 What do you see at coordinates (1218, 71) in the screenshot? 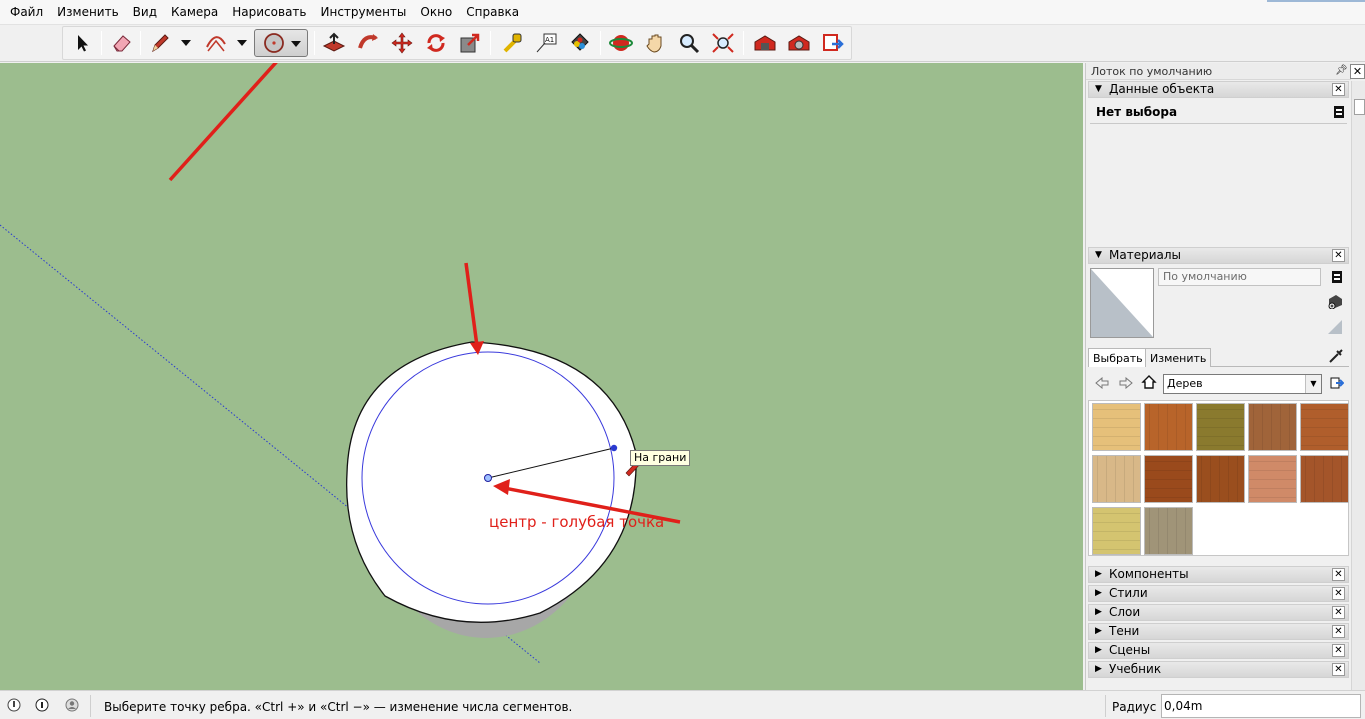
I see `tray-title: Лоток по умолчанию` at bounding box center [1218, 71].